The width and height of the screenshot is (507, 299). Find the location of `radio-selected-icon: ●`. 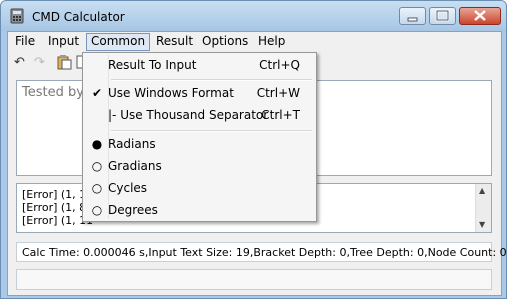

radio-selected-icon: ● is located at coordinates (97, 144).